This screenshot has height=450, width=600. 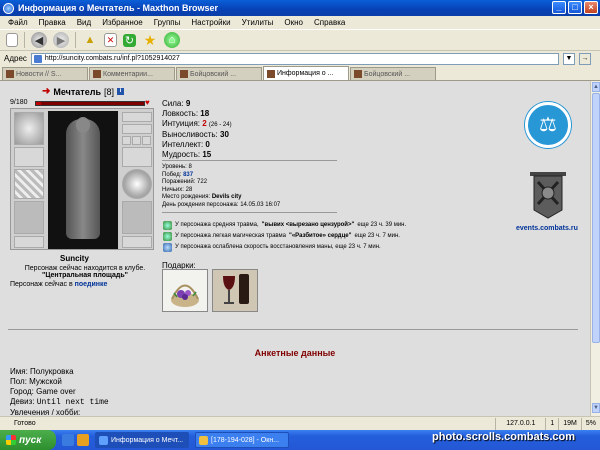 What do you see at coordinates (61, 40) in the screenshot?
I see `forward-icon: ▶` at bounding box center [61, 40].